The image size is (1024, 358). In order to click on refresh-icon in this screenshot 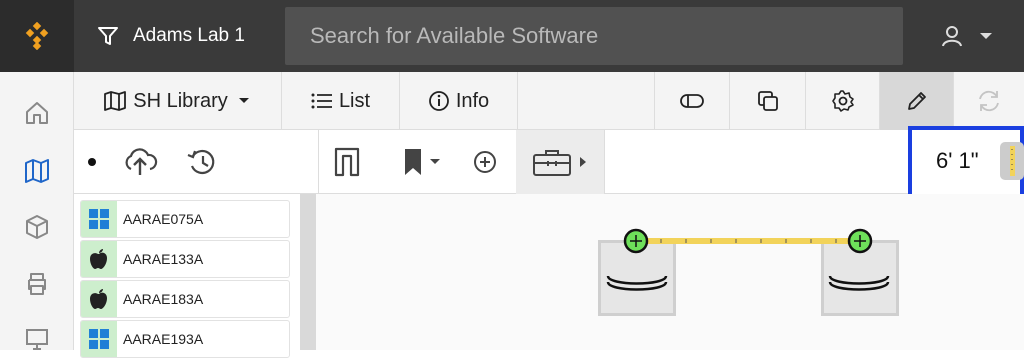, I will do `click(989, 101)`.